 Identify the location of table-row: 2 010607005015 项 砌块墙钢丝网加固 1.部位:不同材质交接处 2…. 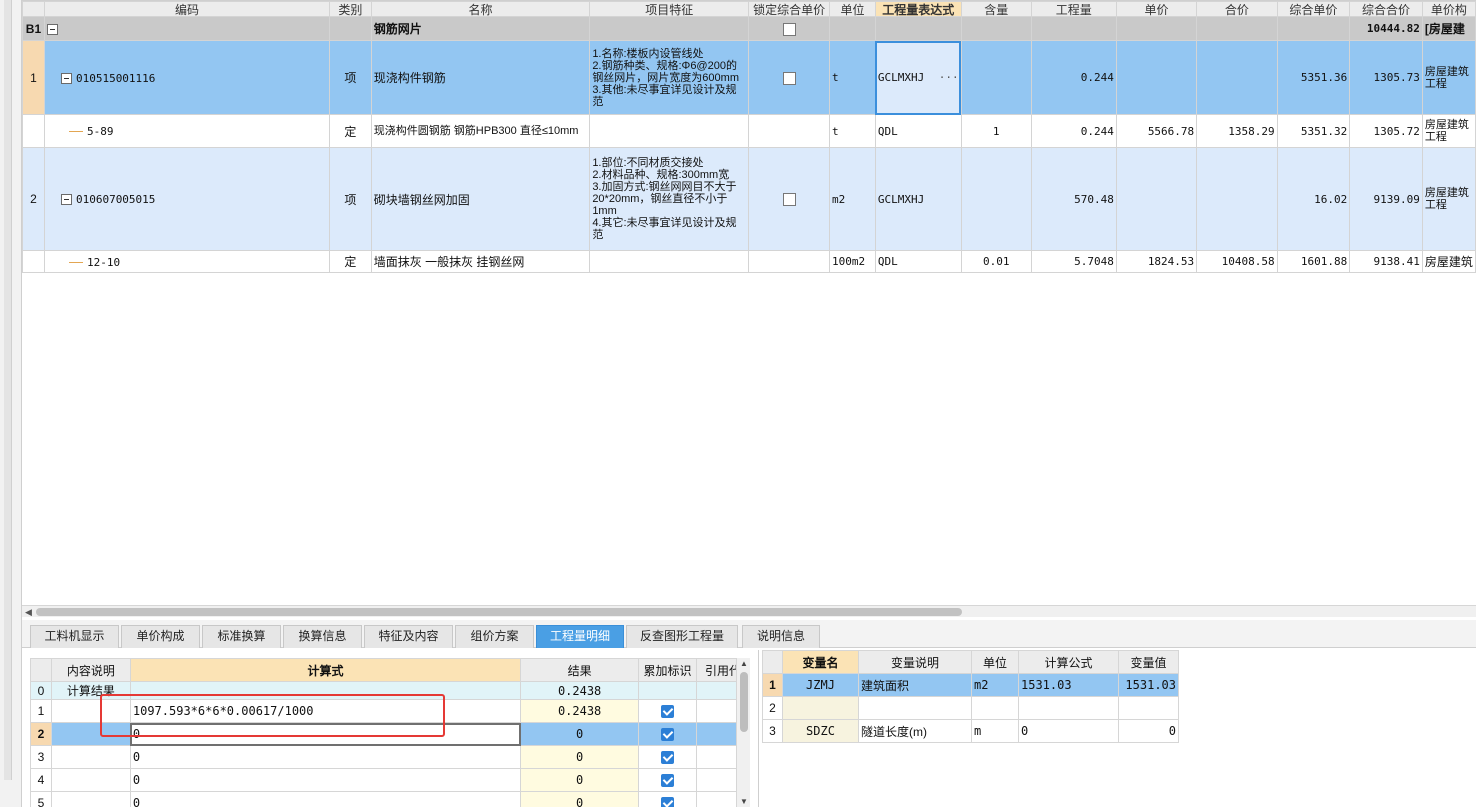
(749, 199).